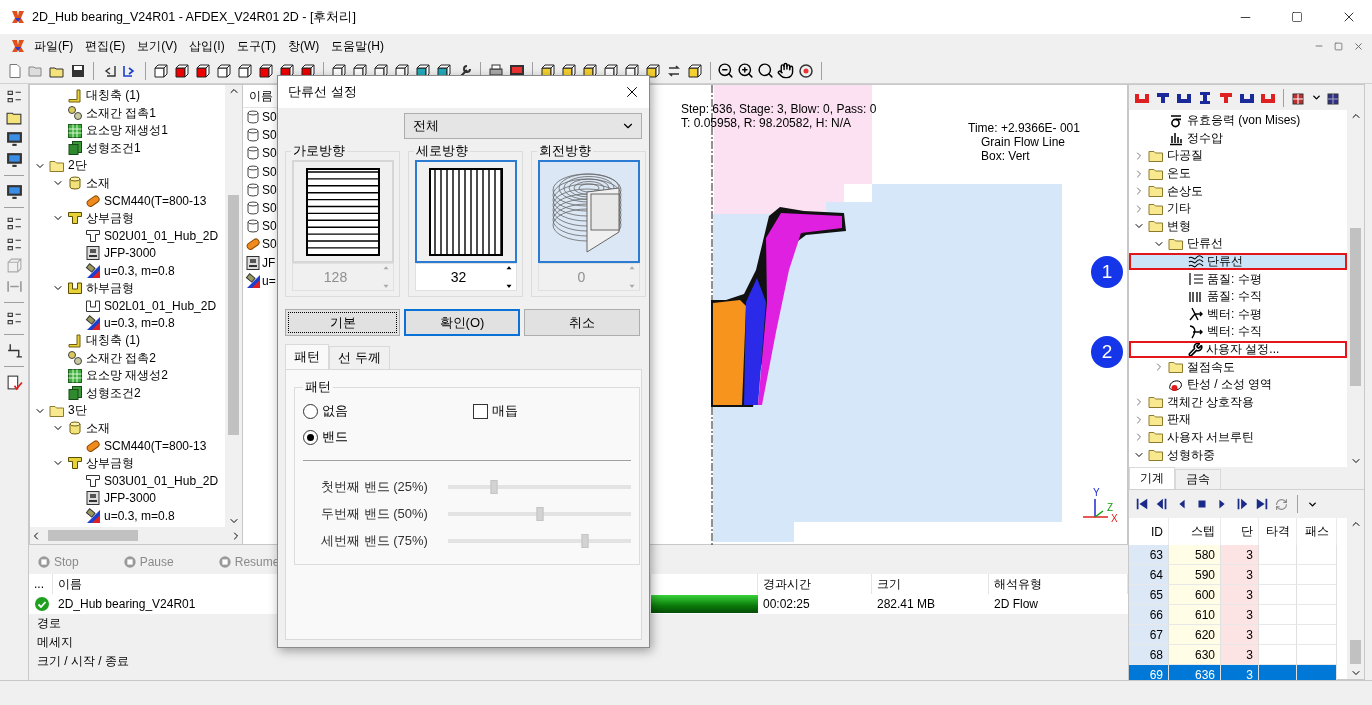  What do you see at coordinates (157, 46) in the screenshot?
I see `menu-item: 보기(V)` at bounding box center [157, 46].